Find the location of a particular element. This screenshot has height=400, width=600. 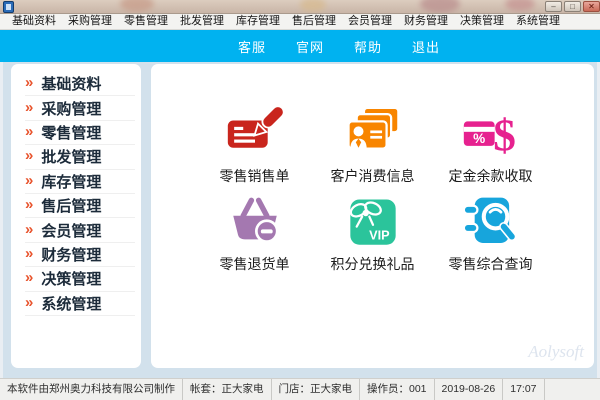

maximize-button: □ is located at coordinates (572, 6).